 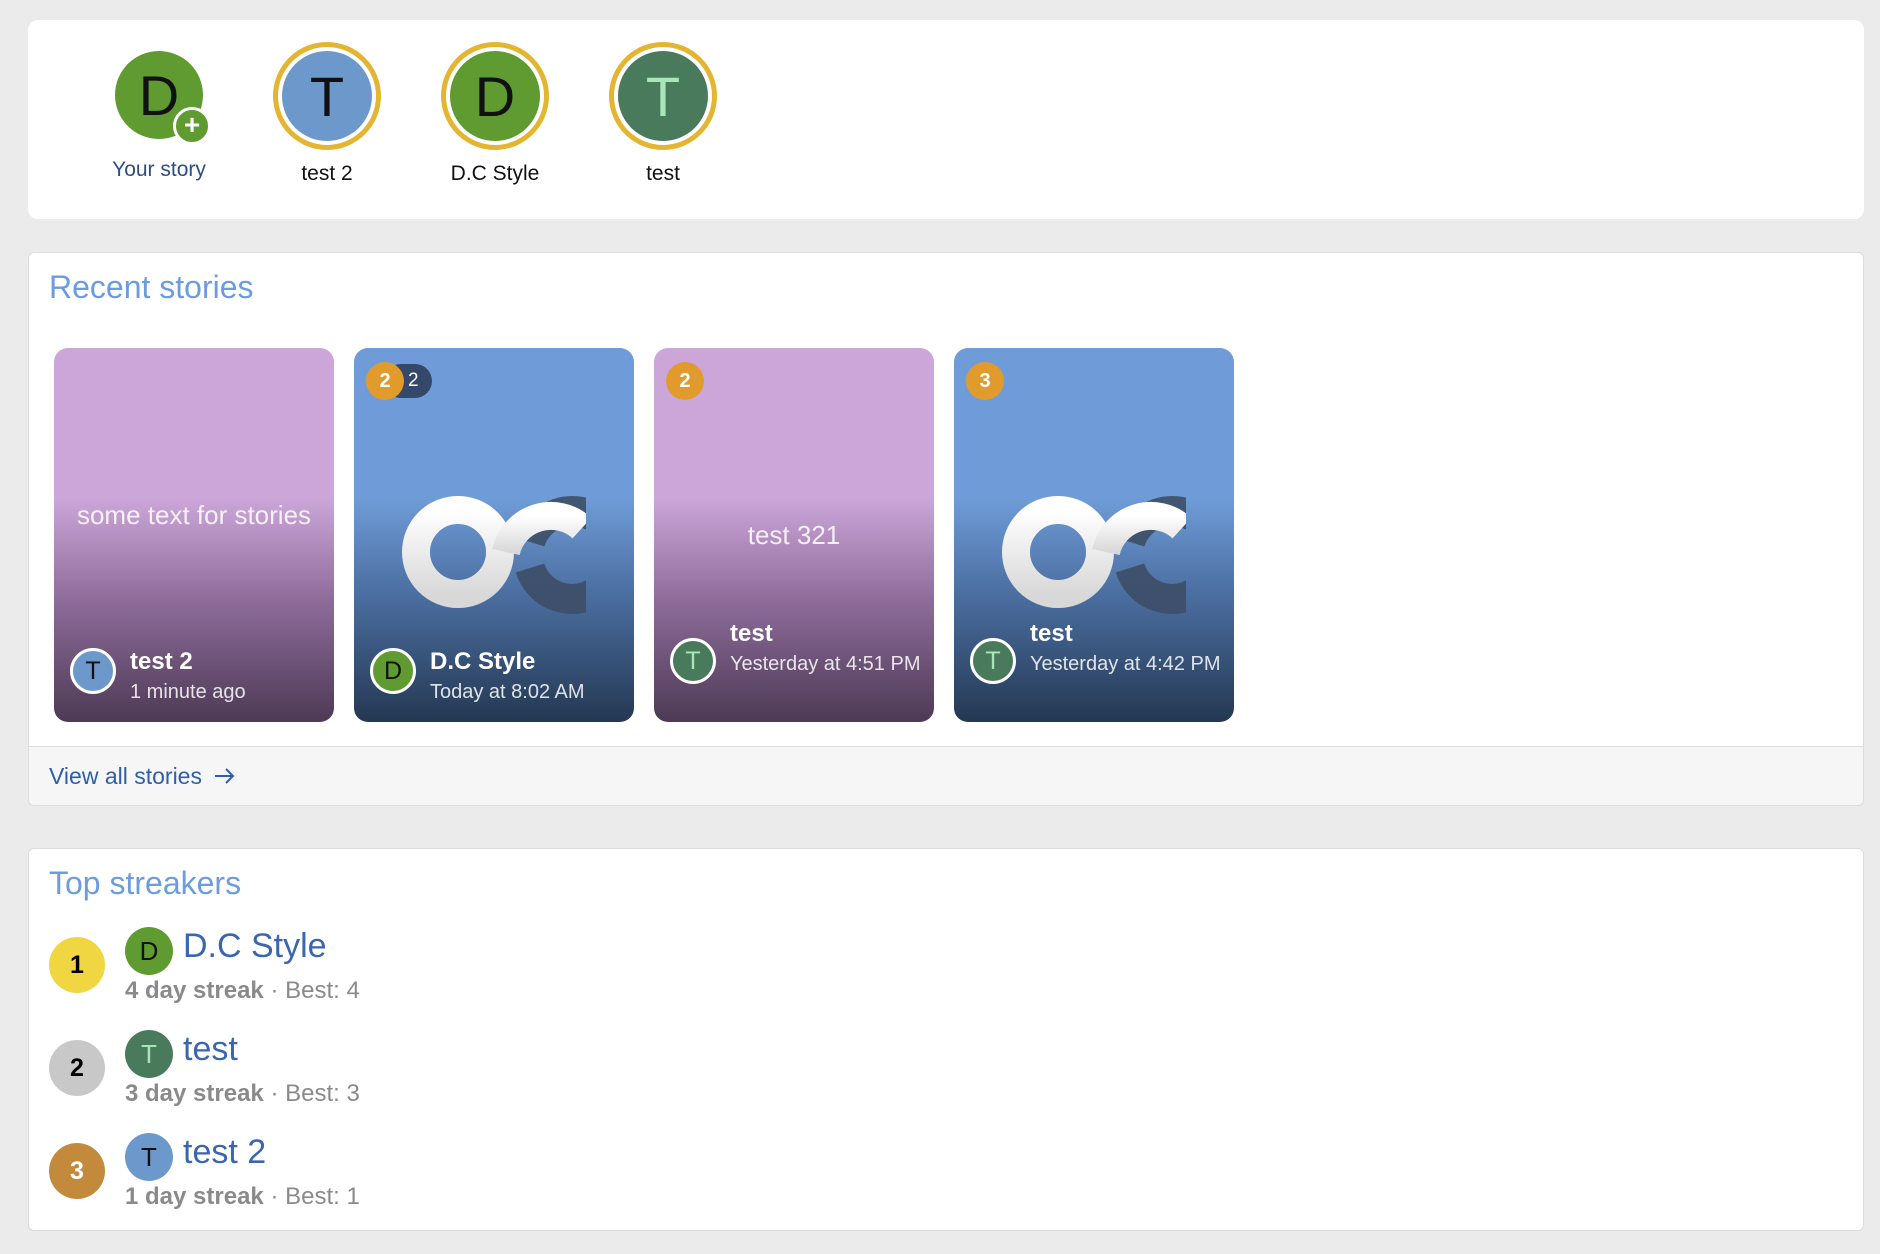 I want to click on story-count-badge: 3, so click(x=985, y=381).